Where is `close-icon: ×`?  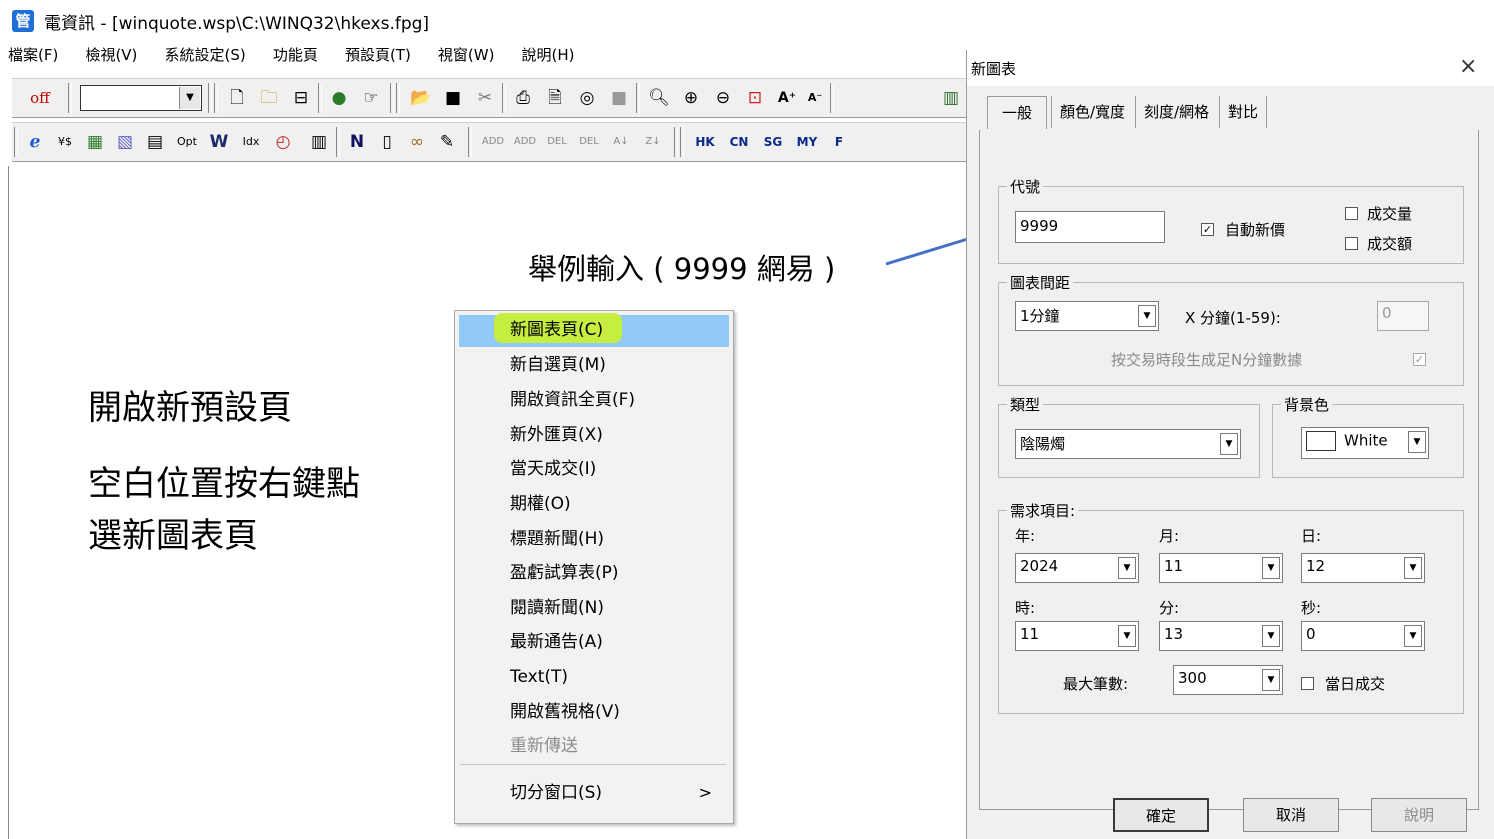
close-icon: × is located at coordinates (1468, 66).